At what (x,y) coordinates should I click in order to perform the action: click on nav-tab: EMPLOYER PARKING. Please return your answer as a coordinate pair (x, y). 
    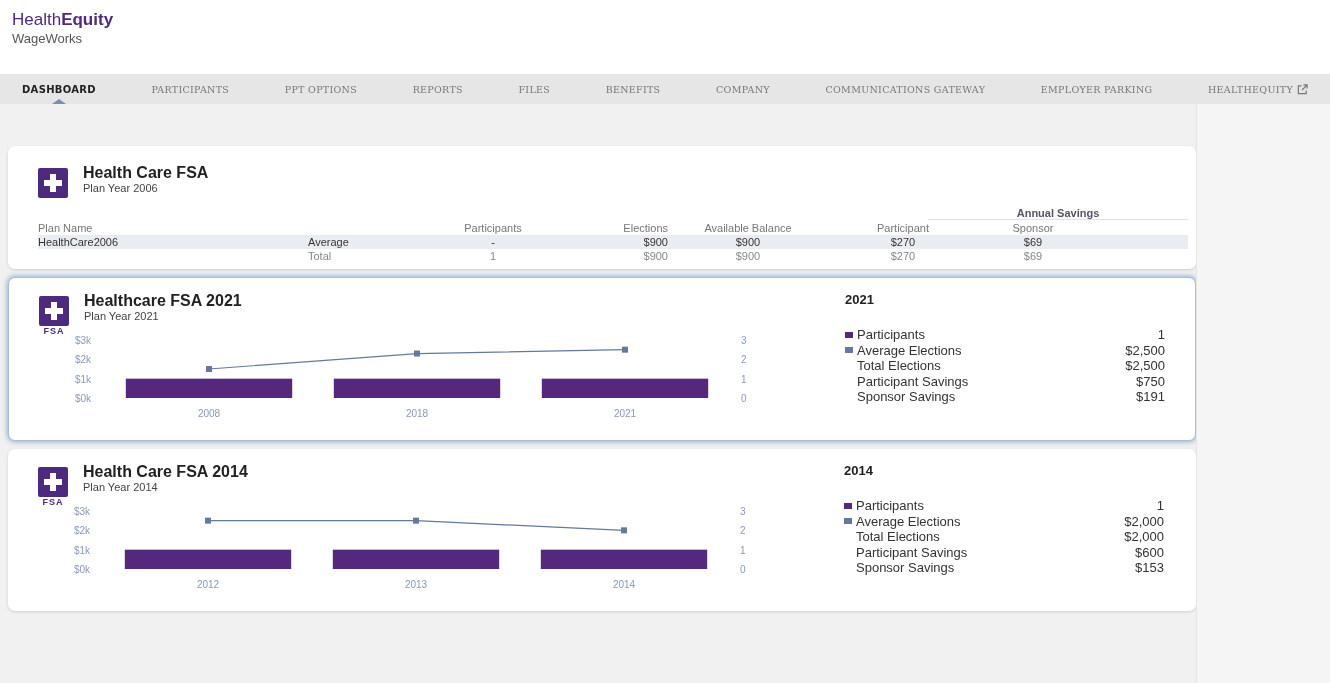
    Looking at the image, I should click on (1096, 89).